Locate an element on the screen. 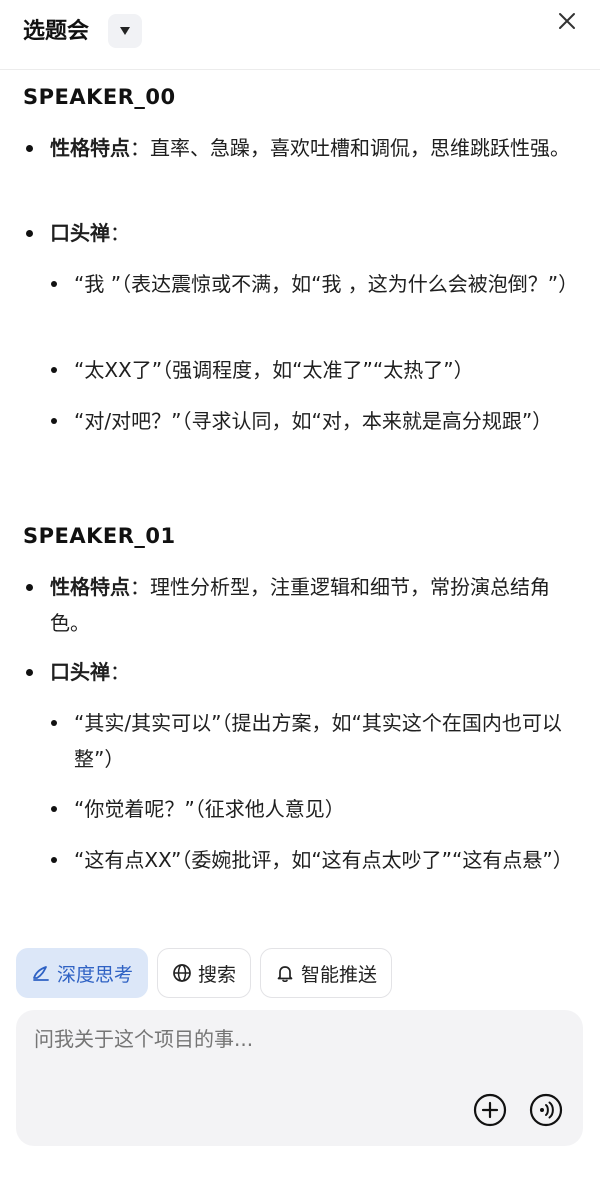 The height and width of the screenshot is (1184, 600). list-item: “我 ”（表达震惊或不满，如“我 ，这为什么会被泡倒？”） is located at coordinates (314, 284).